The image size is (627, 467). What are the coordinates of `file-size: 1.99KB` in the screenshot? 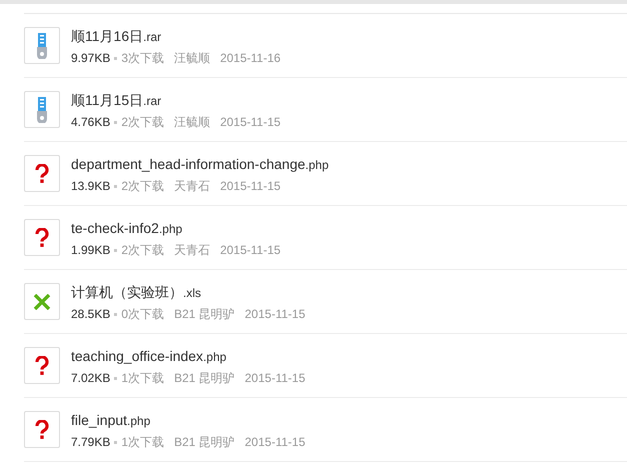 It's located at (90, 250).